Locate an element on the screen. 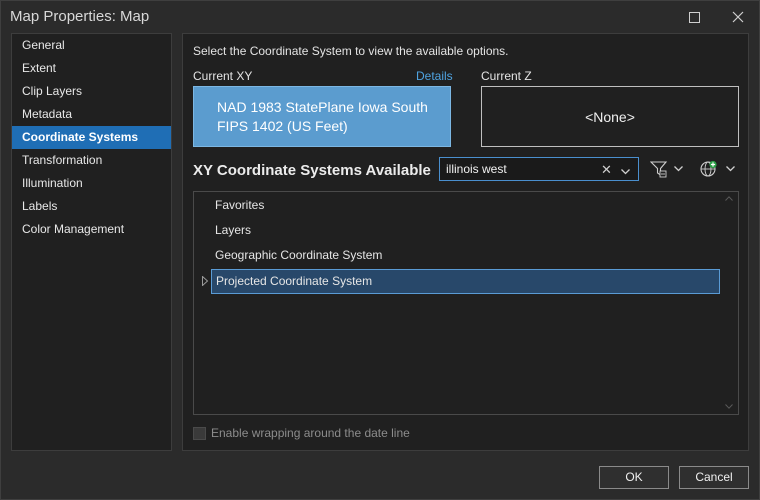 The height and width of the screenshot is (500, 760). wrap-date-line-label: Enable wrapping around the date line is located at coordinates (310, 433).